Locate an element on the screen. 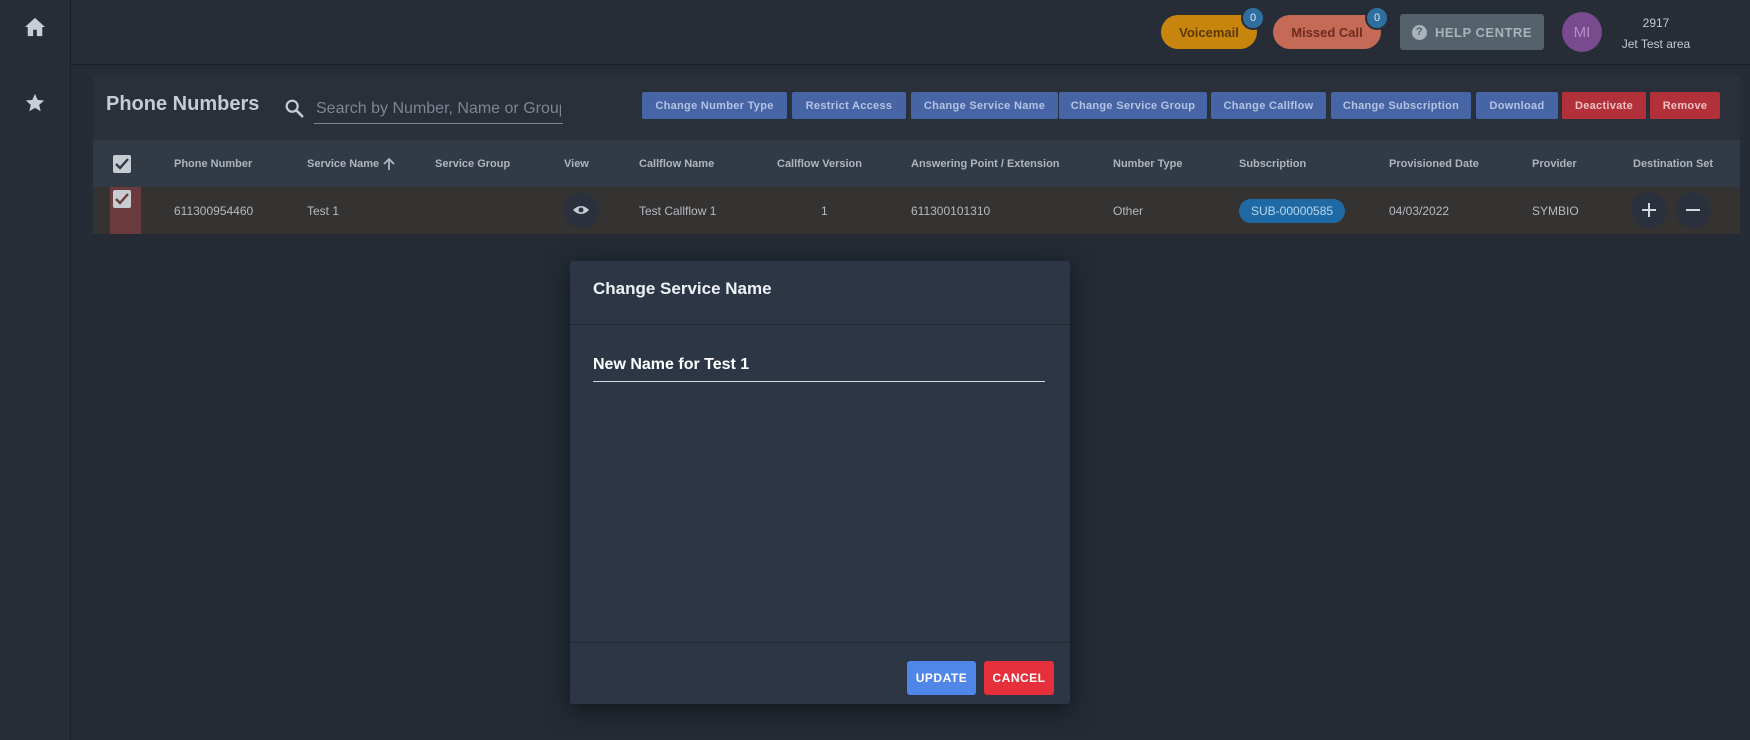 This screenshot has height=740, width=1750. column-header-service-group: Service Group is located at coordinates (472, 163).